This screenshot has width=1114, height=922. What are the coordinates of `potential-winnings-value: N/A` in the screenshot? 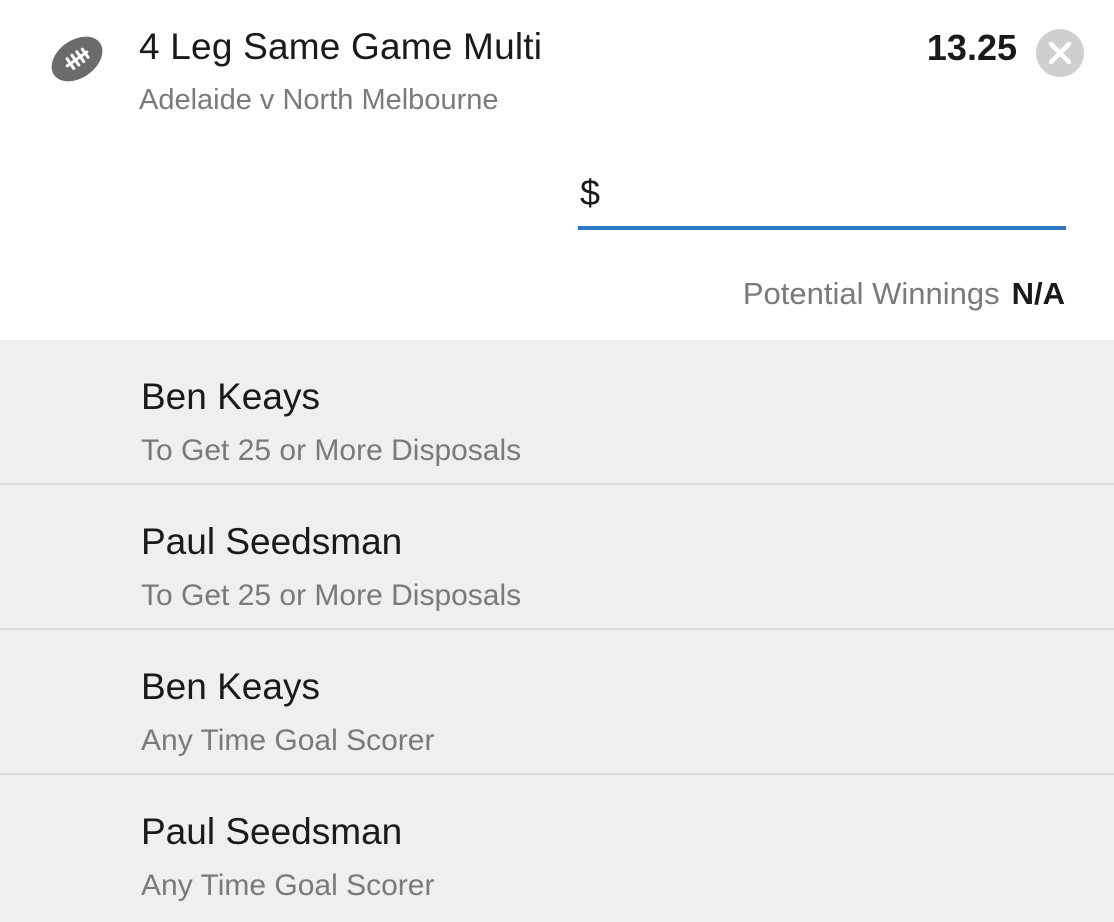 It's located at (1038, 293).